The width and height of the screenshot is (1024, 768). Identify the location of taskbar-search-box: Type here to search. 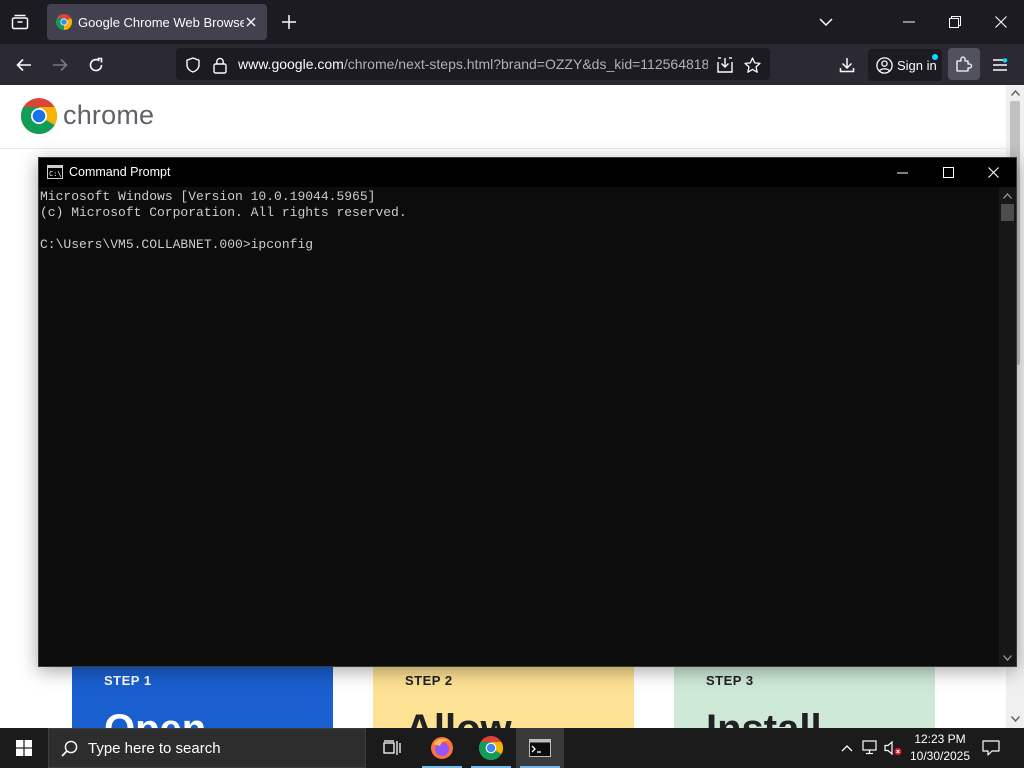
(207, 748).